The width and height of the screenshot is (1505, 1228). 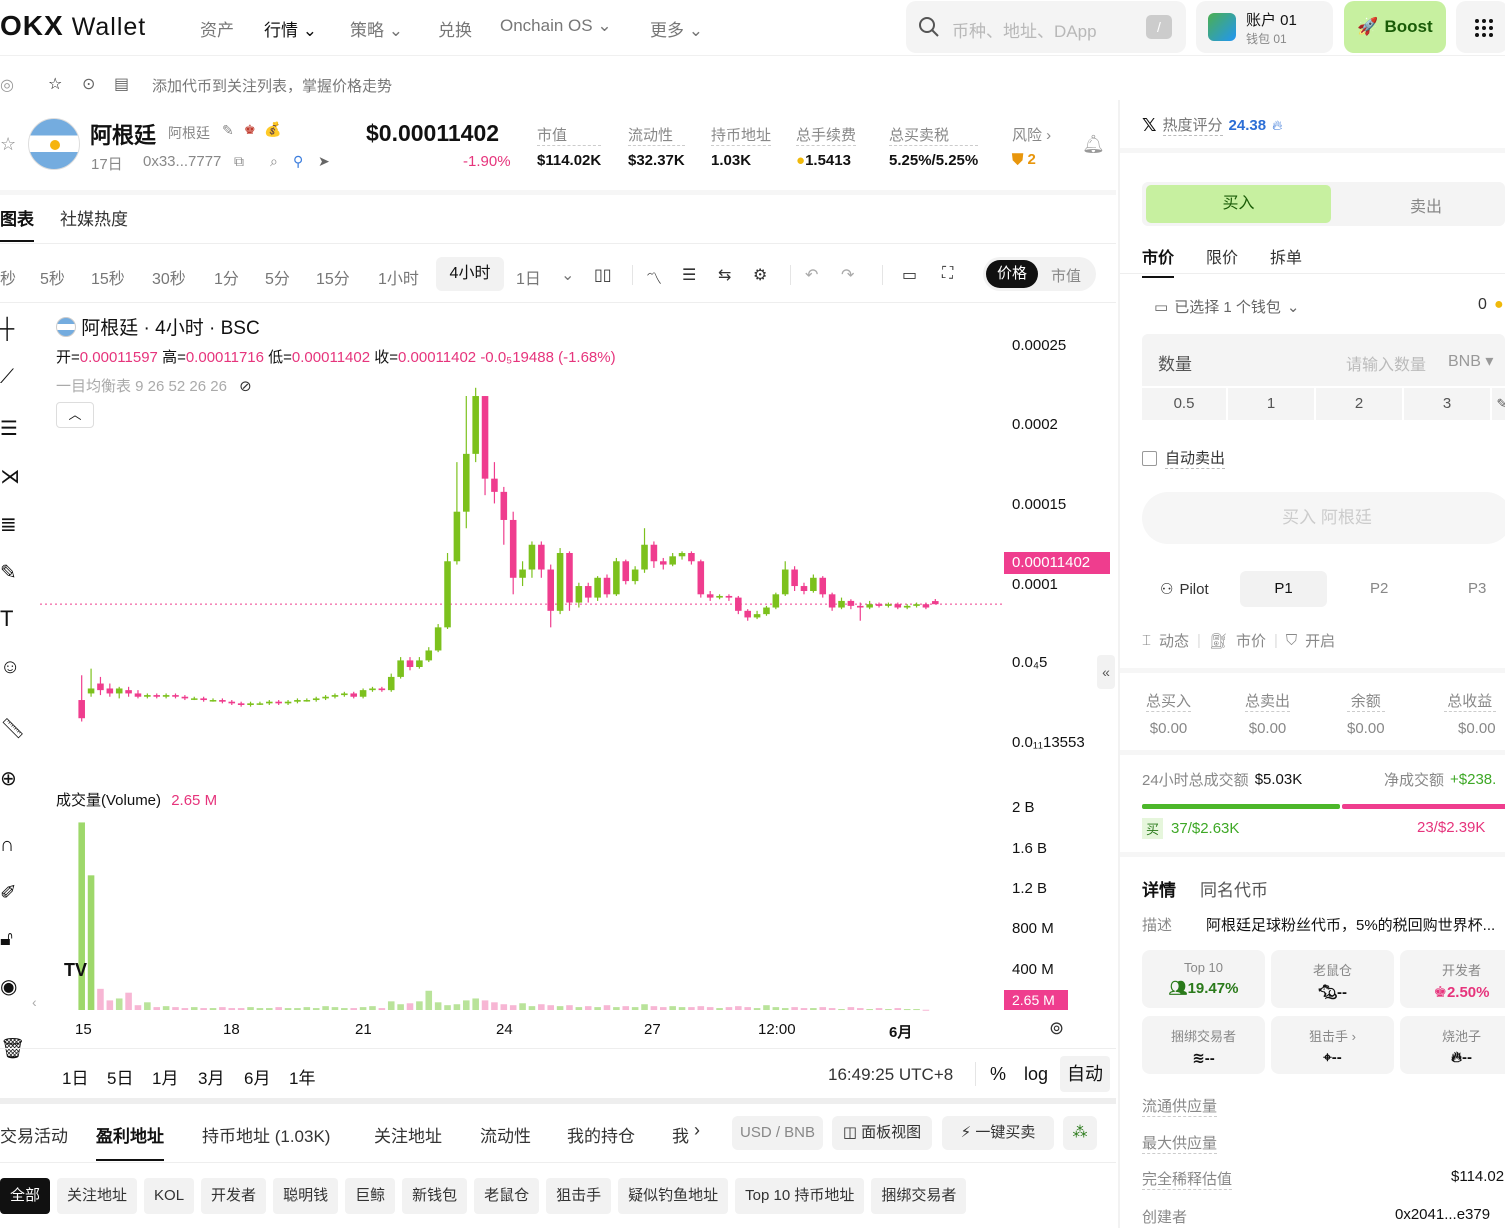 I want to click on range-6m: 6月, so click(x=257, y=1076).